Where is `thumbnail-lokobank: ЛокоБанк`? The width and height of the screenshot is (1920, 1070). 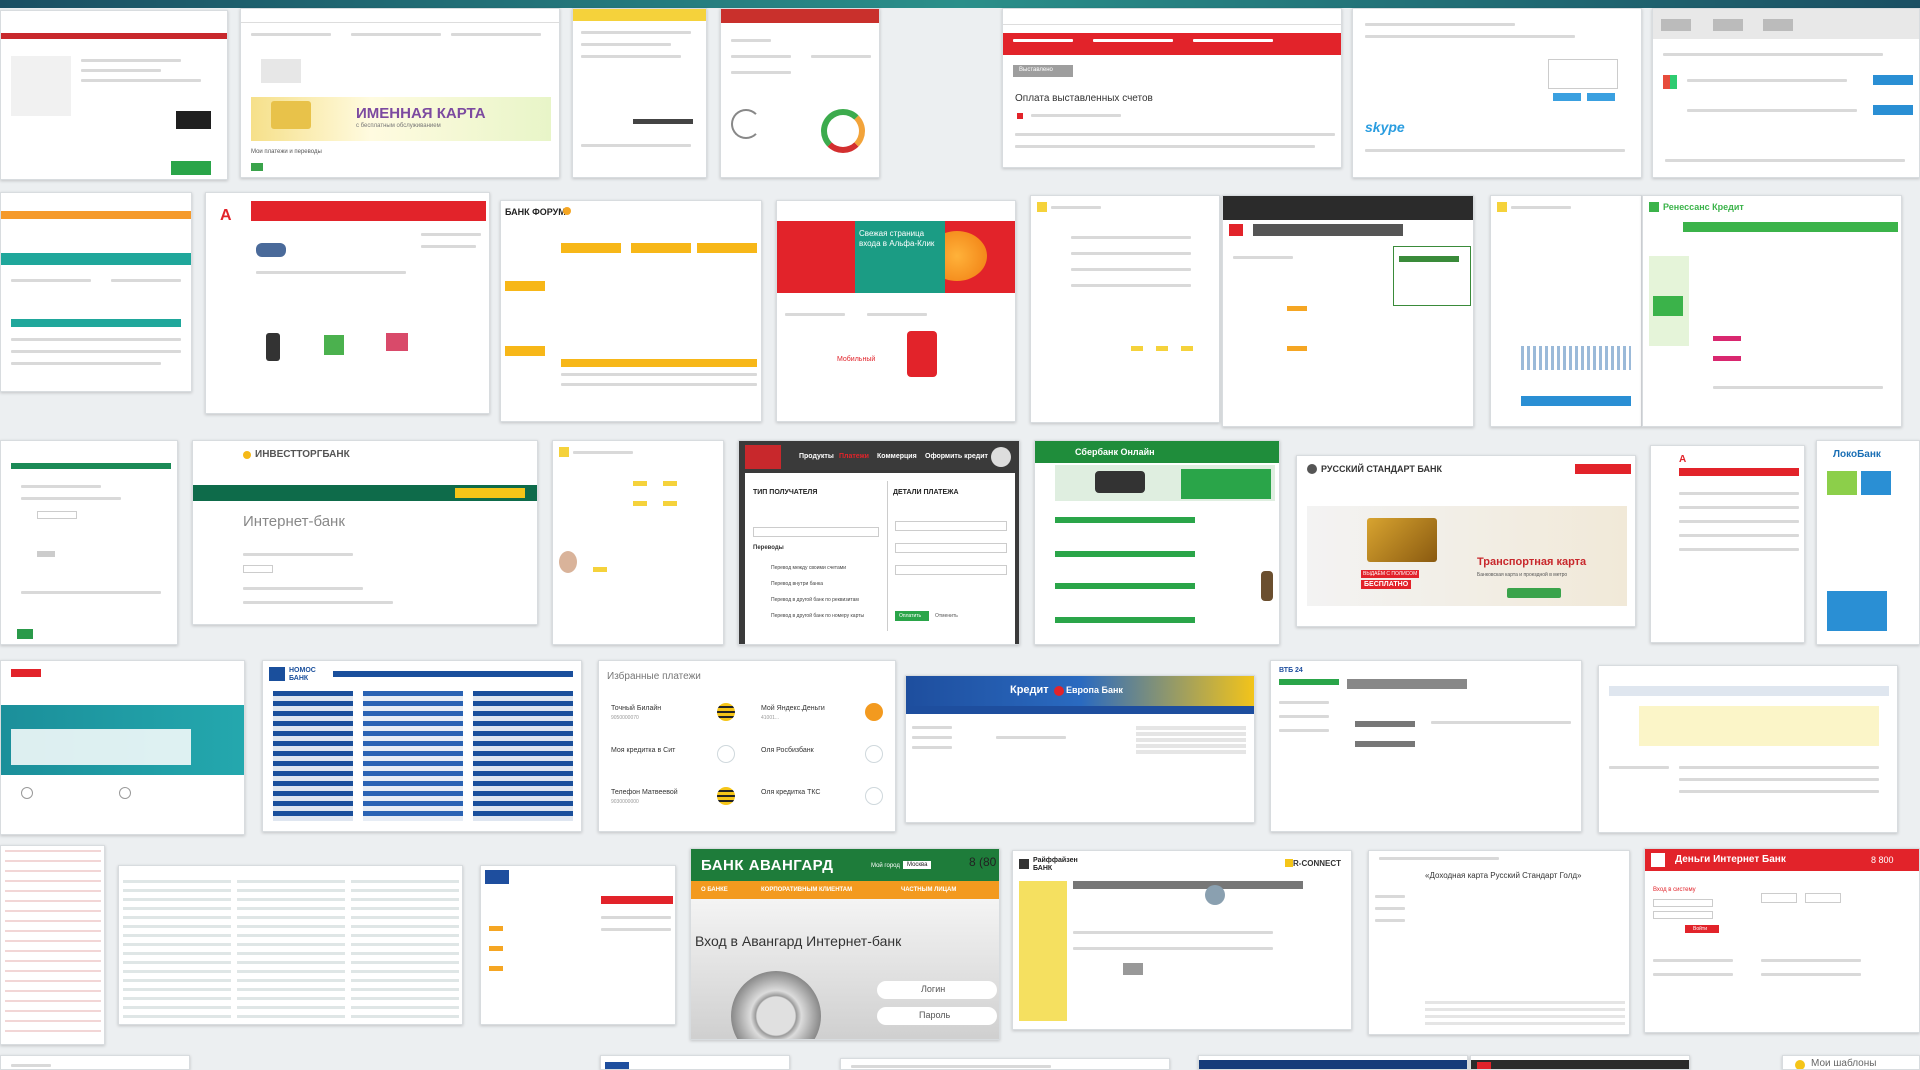
thumbnail-lokobank: ЛокоБанк is located at coordinates (1868, 542).